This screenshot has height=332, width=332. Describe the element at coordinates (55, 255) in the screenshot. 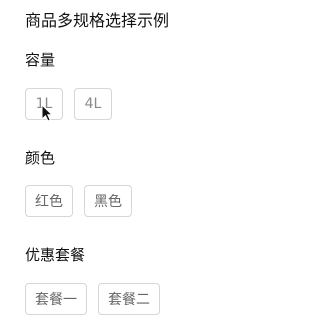

I see `package-label: 优惠套餐` at that location.